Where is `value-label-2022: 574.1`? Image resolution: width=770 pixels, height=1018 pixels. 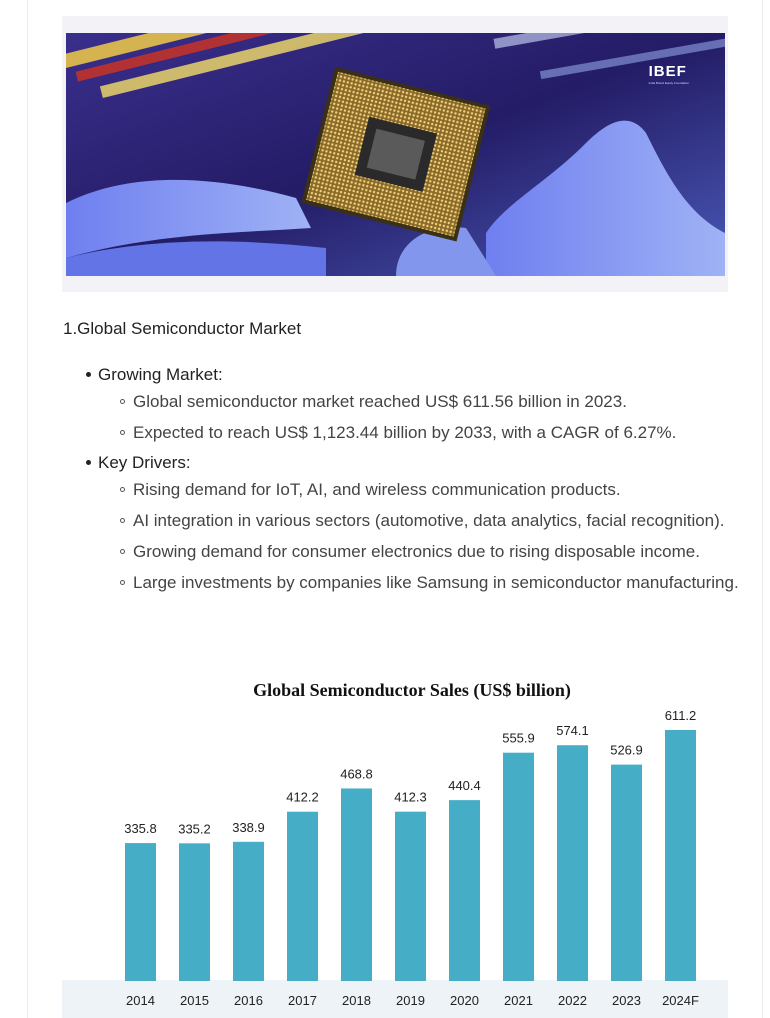 value-label-2022: 574.1 is located at coordinates (572, 730).